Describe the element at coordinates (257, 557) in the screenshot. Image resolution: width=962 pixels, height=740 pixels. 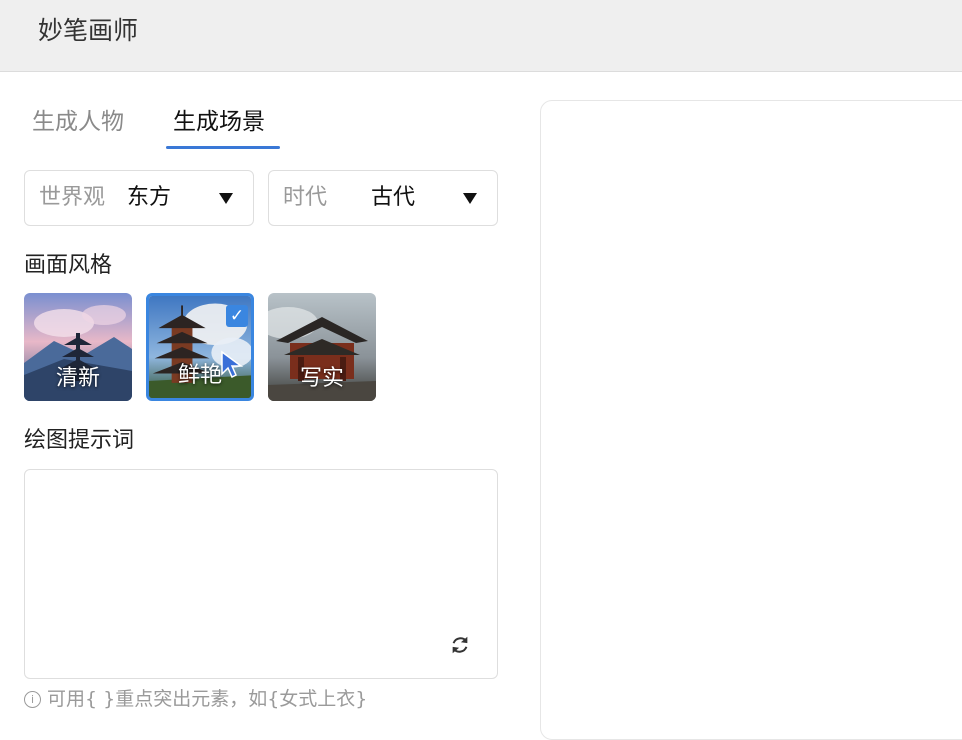
I see `prompt-input` at that location.